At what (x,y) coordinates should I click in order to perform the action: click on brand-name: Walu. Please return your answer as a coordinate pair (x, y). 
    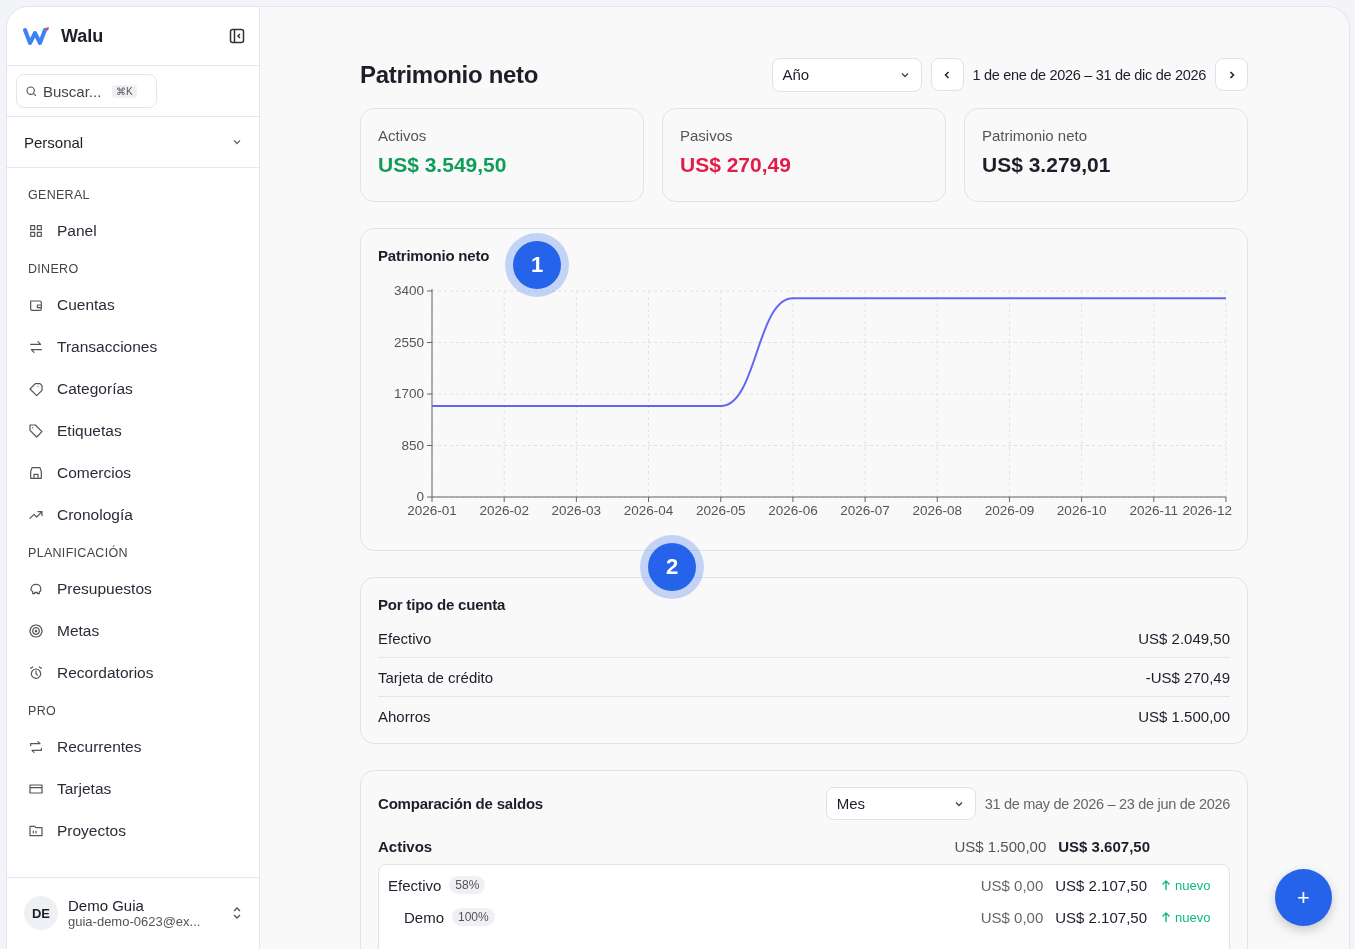
    Looking at the image, I should click on (83, 36).